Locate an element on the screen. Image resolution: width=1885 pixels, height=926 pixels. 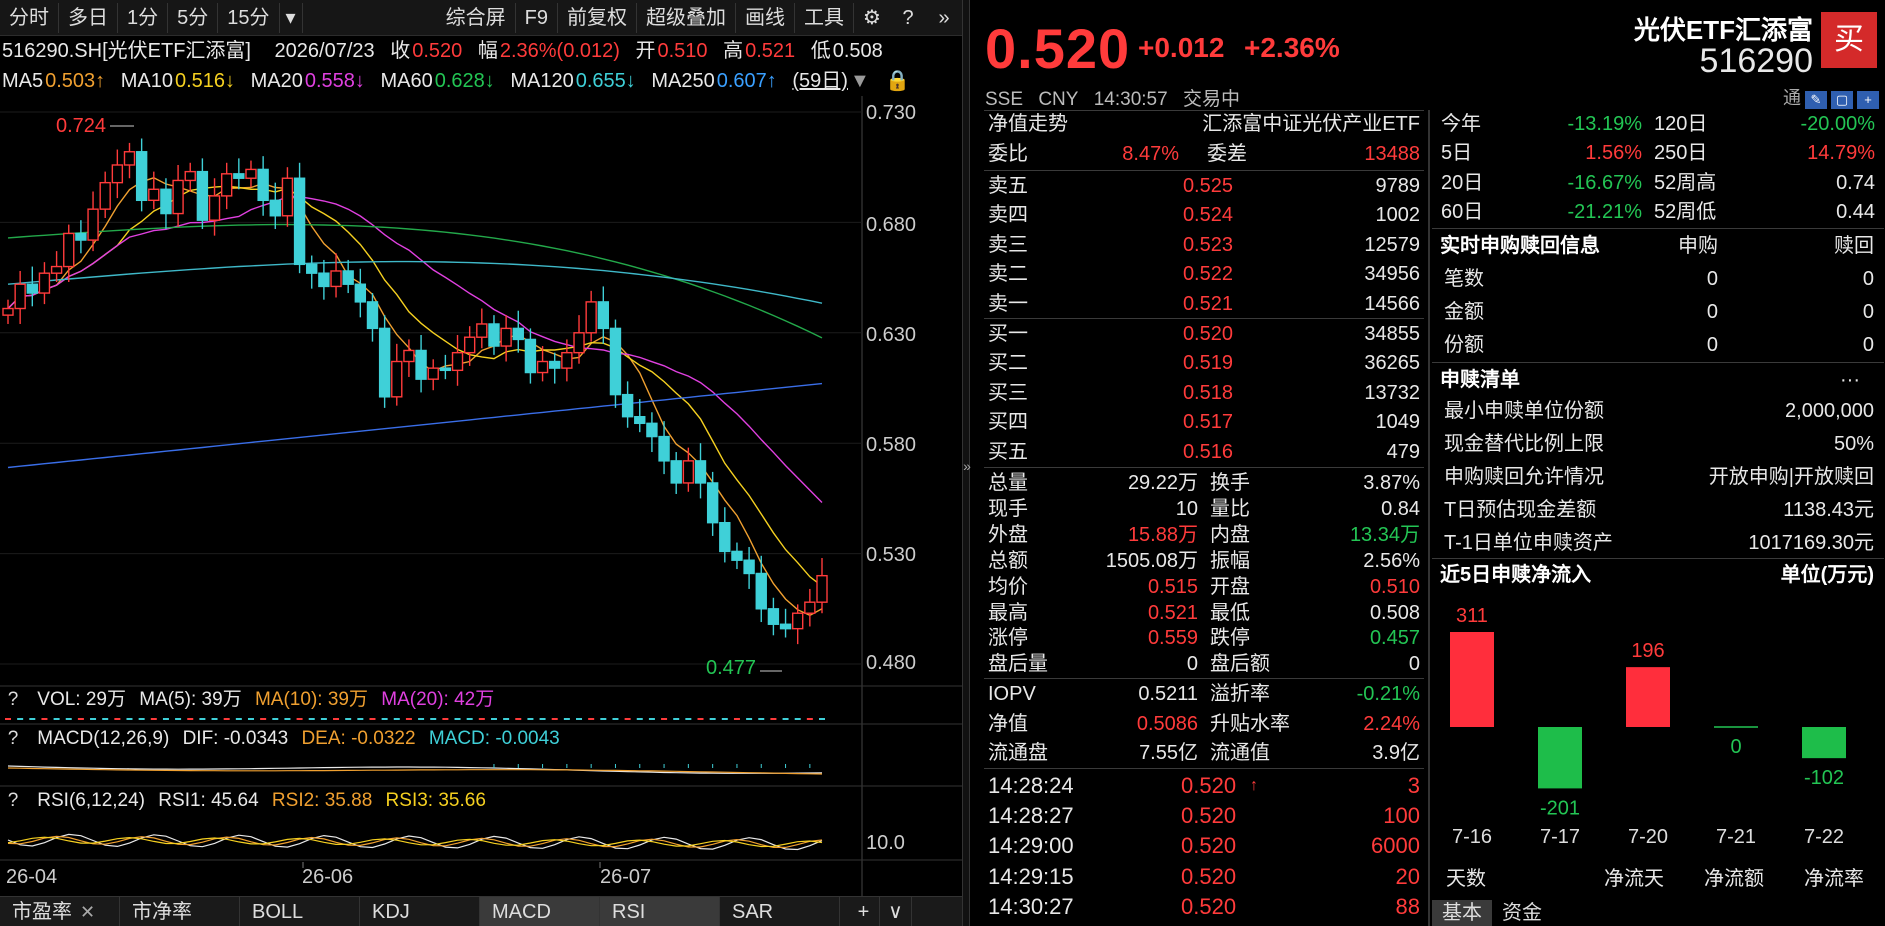
tab-kdj: KDJ is located at coordinates (420, 911).